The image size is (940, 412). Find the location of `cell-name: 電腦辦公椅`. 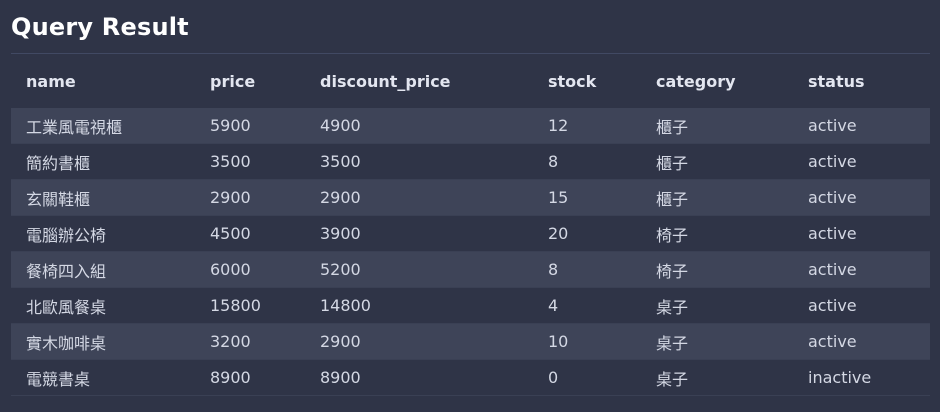

cell-name: 電腦辦公椅 is located at coordinates (66, 235).